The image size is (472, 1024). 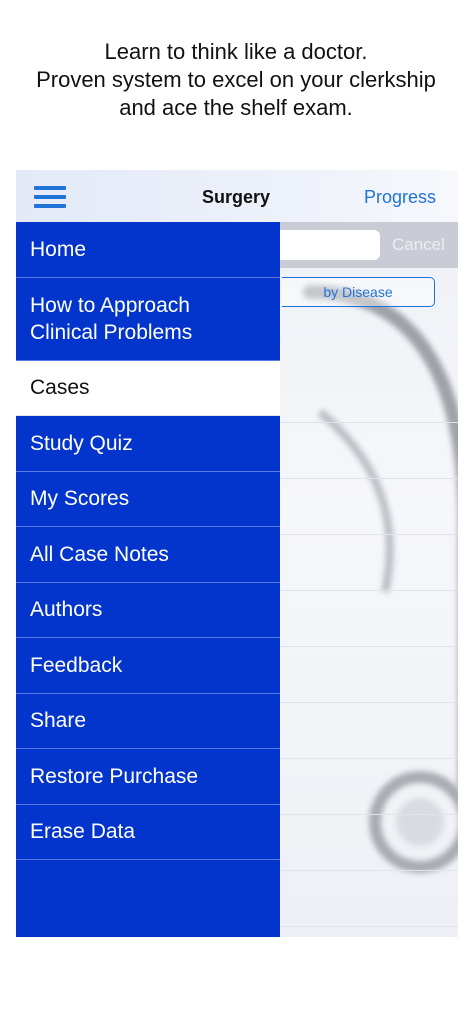 What do you see at coordinates (418, 245) in the screenshot?
I see `cancel-button: Cancel` at bounding box center [418, 245].